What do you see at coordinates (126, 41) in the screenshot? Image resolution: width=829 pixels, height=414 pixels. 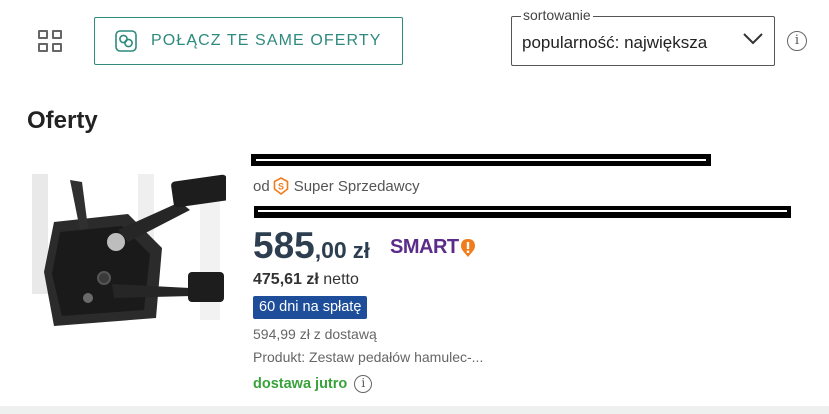 I see `merge-offers-icon` at bounding box center [126, 41].